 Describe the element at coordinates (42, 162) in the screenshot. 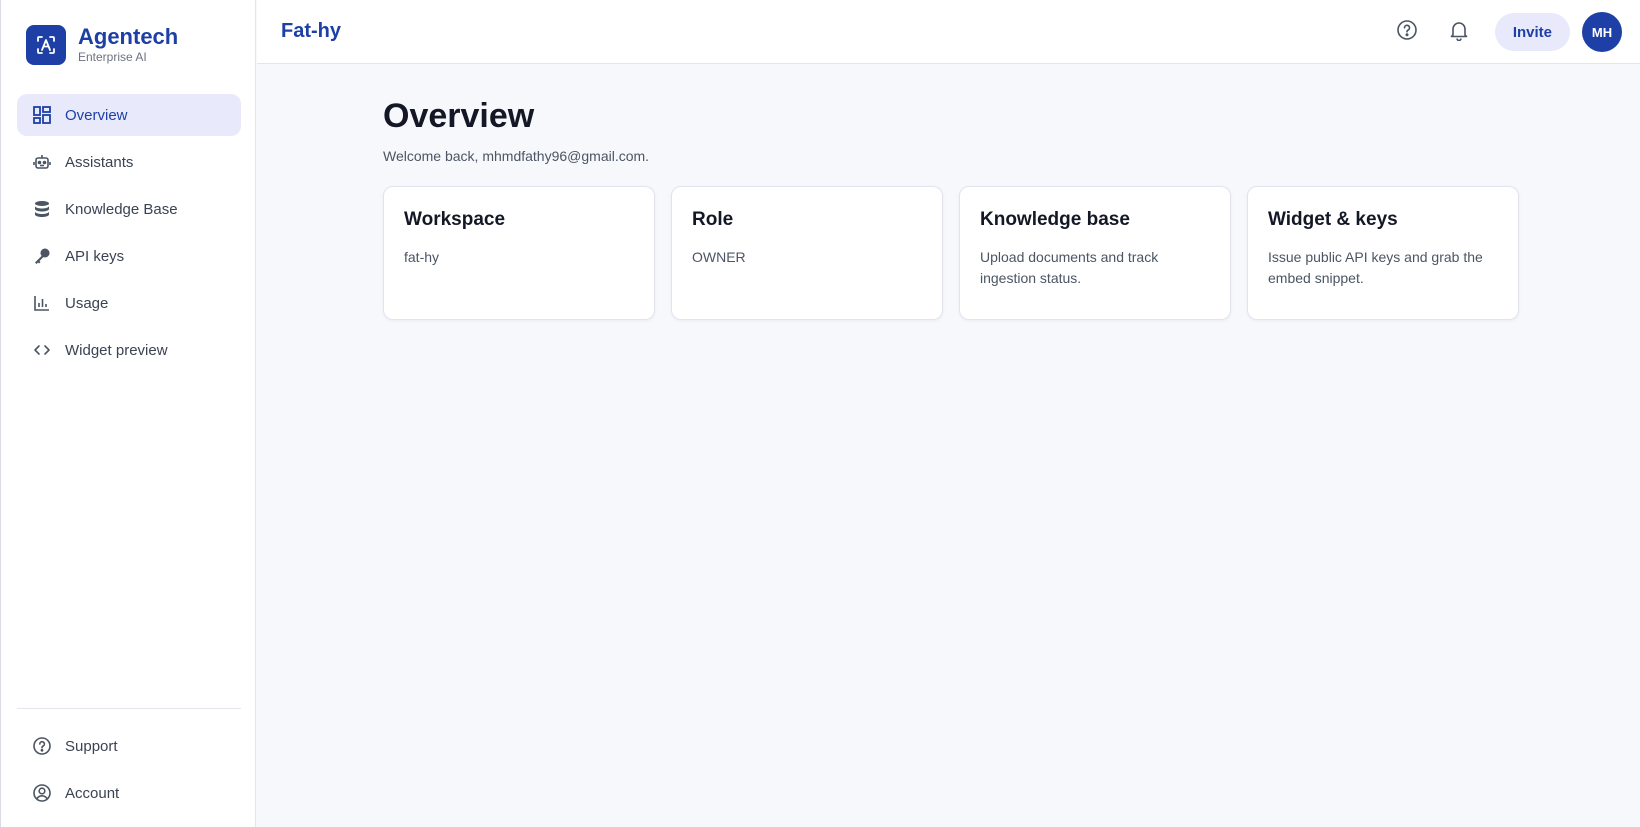

I see `robot-icon` at that location.